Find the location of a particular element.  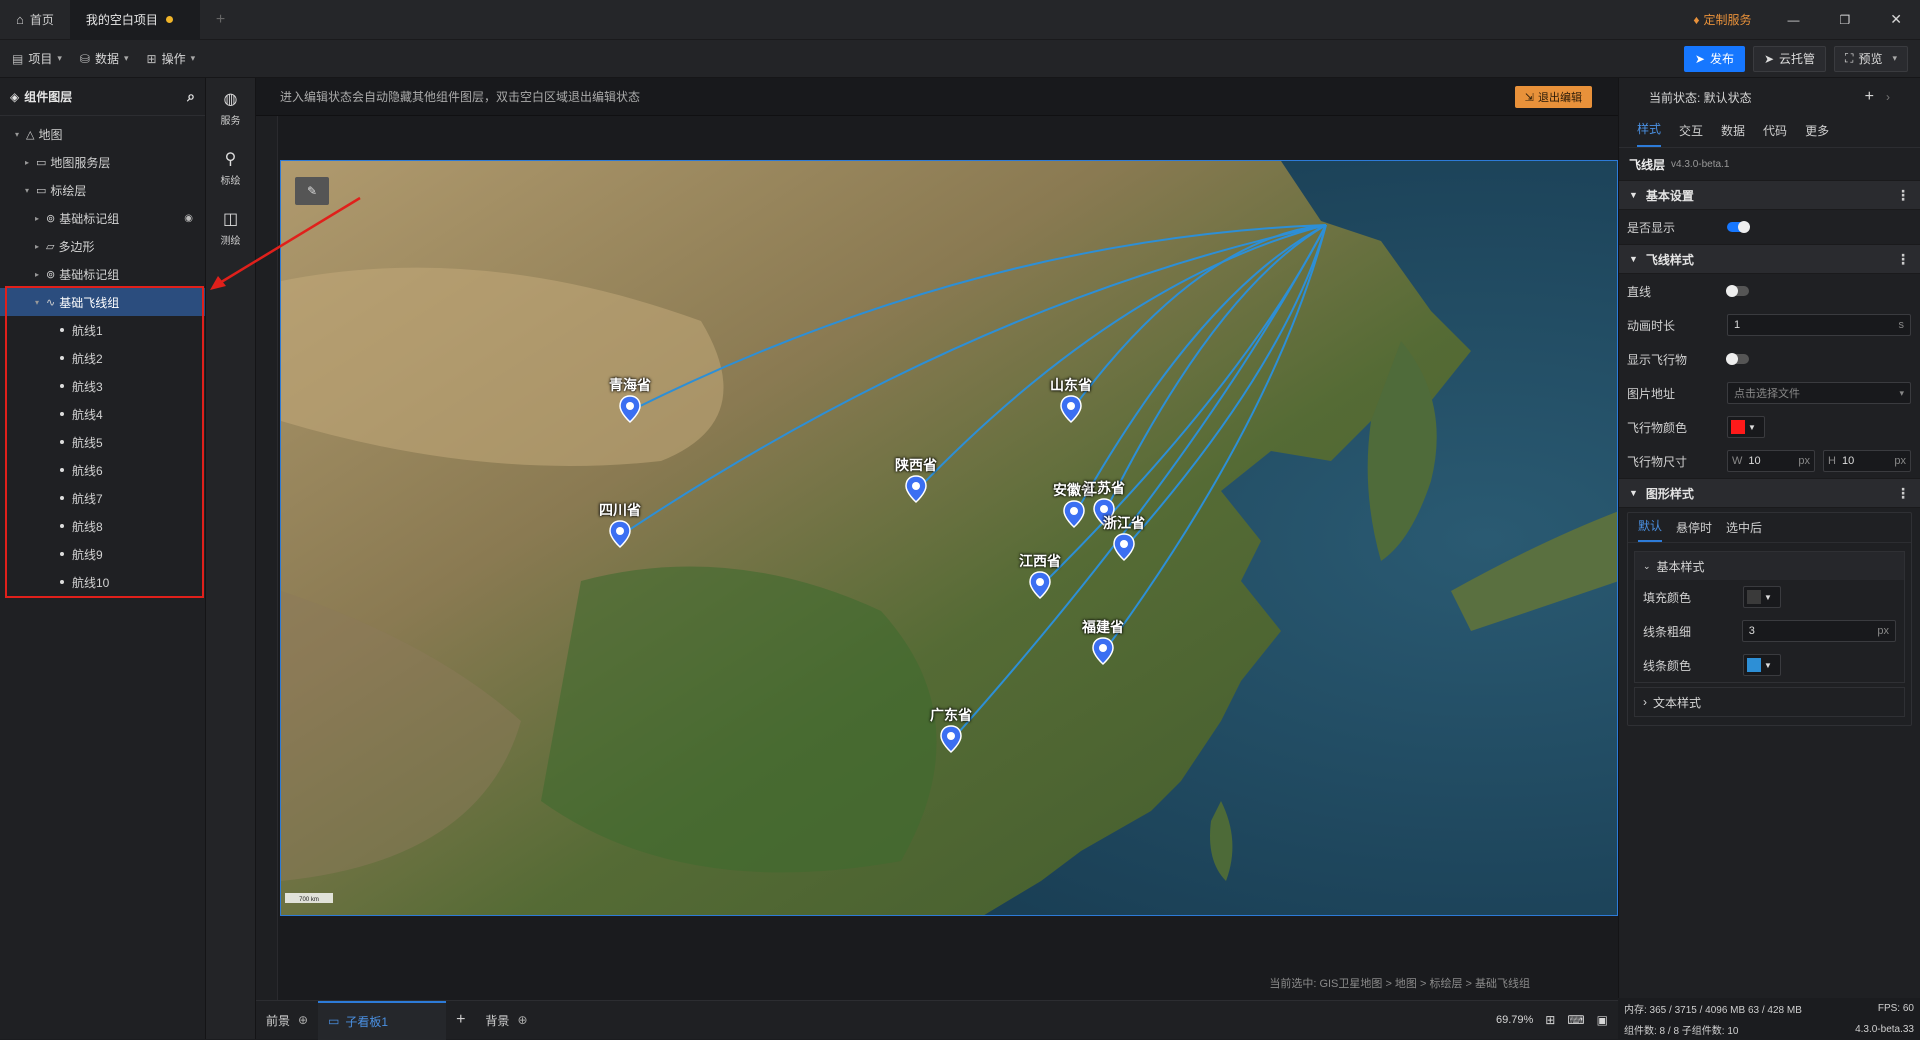

property-tabs: 样式 交互 数据 代码 更多 is located at coordinates (1769, 132).